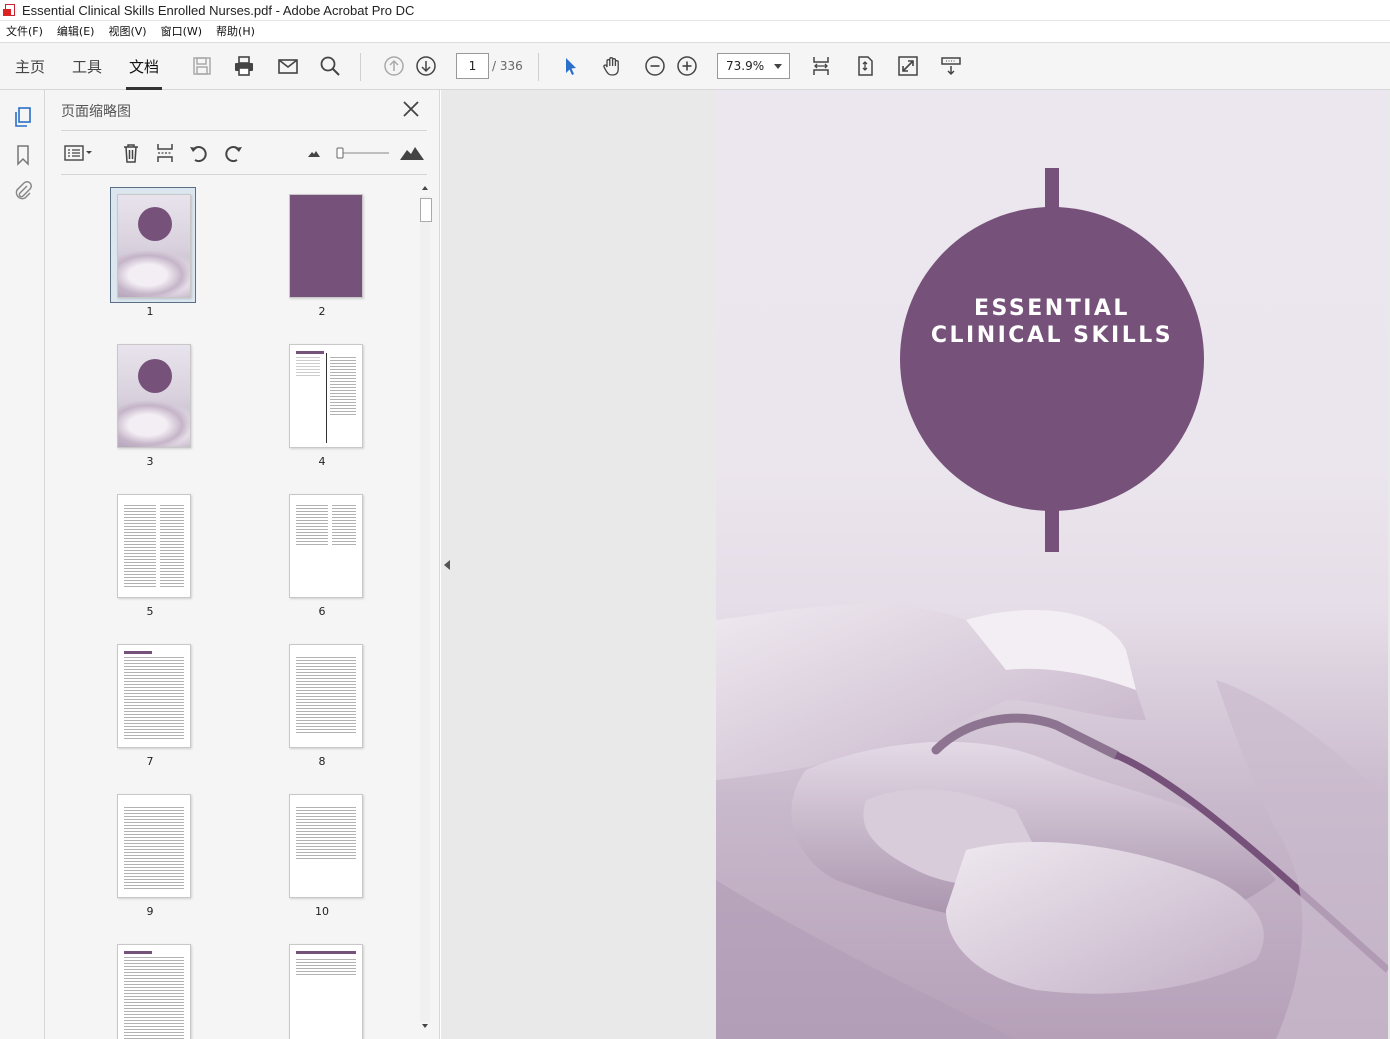  What do you see at coordinates (23, 190) in the screenshot?
I see `attachment-icon` at bounding box center [23, 190].